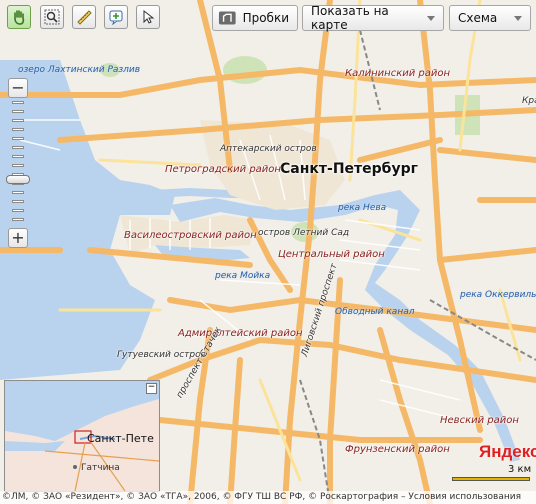 Image resolution: width=536 pixels, height=504 pixels. I want to click on water-label: Обводный канал, so click(375, 312).